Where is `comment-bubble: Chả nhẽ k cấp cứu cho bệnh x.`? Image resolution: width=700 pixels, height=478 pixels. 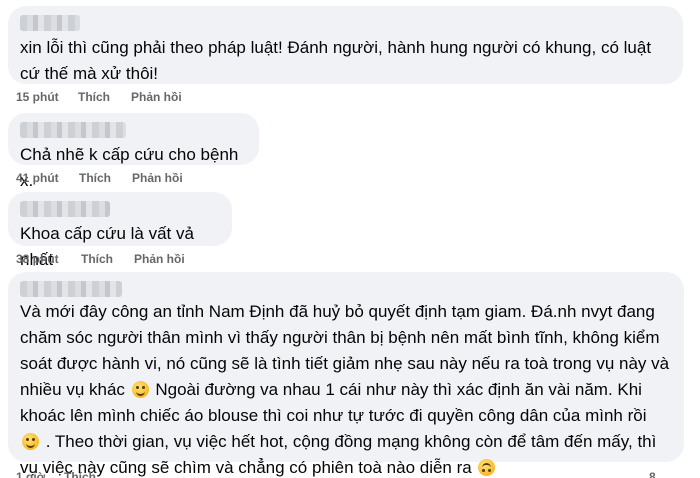 comment-bubble: Chả nhẽ k cấp cứu cho bệnh x. is located at coordinates (133, 151).